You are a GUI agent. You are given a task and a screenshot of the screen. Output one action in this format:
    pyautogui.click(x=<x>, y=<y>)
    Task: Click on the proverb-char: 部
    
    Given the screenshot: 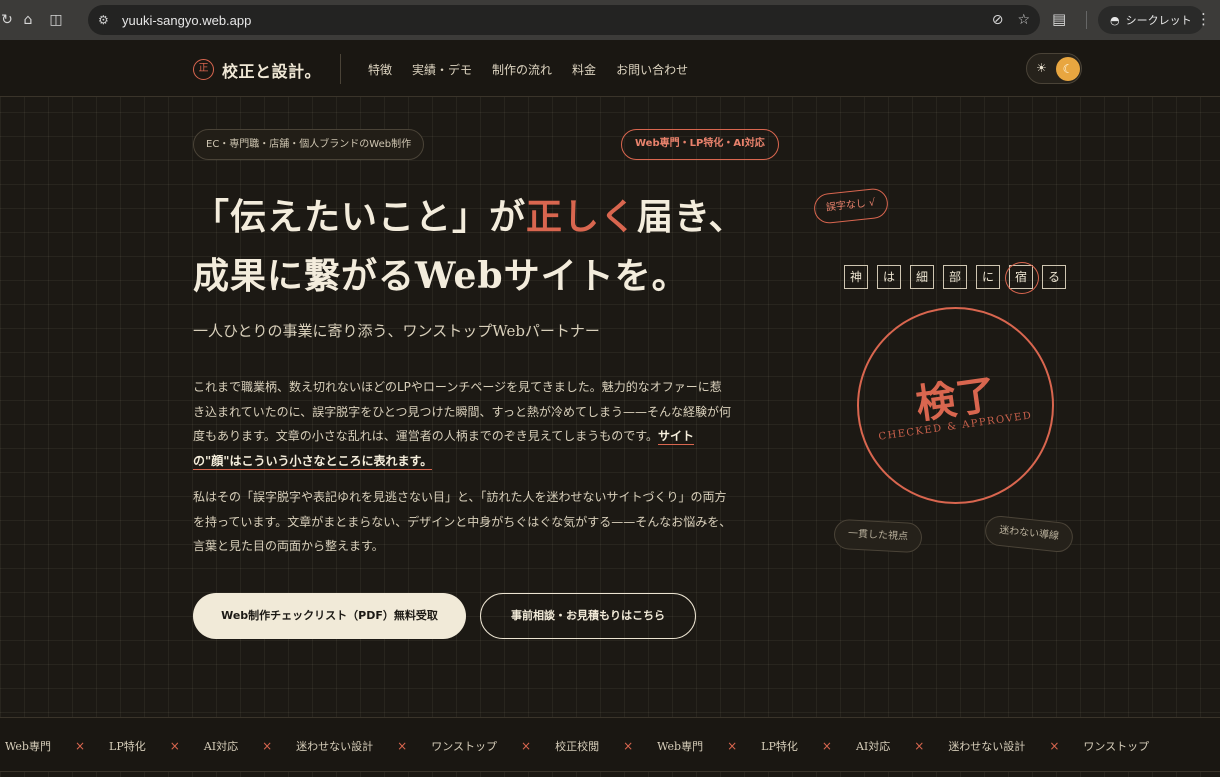 What is the action you would take?
    pyautogui.click(x=955, y=277)
    